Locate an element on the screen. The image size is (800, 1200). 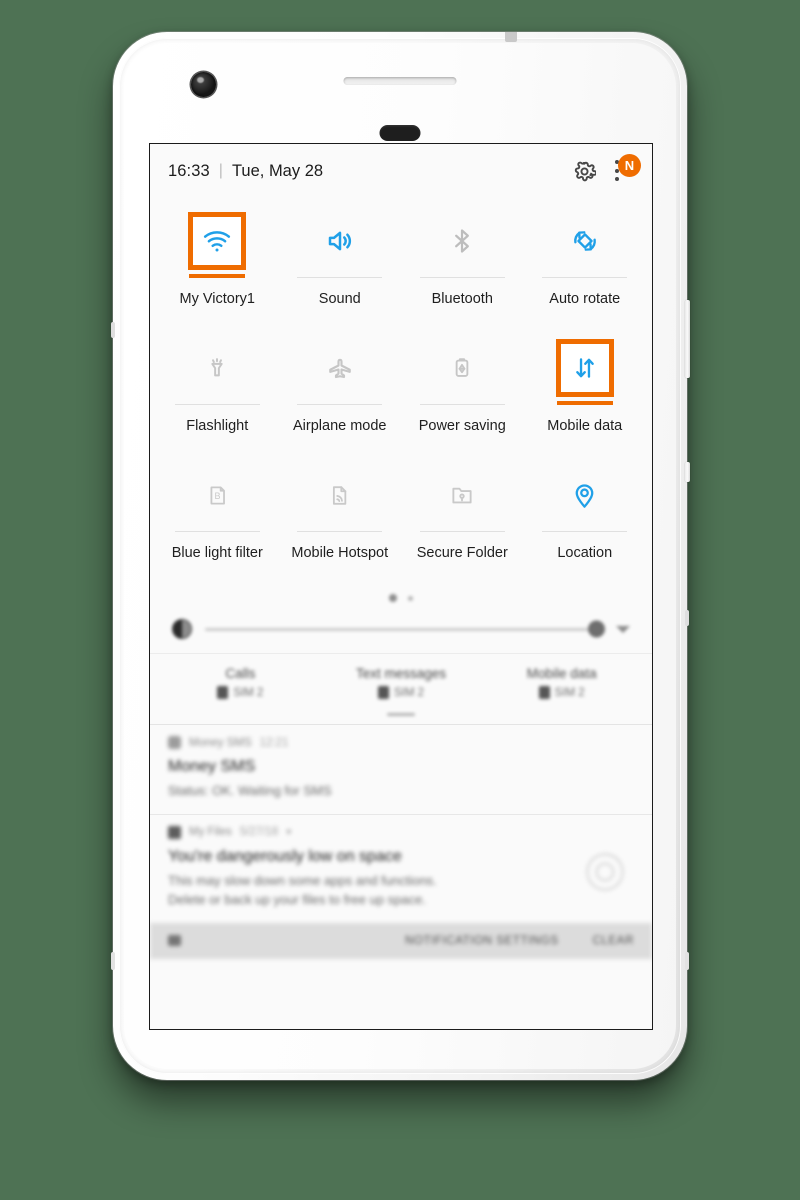
quick-toggle-label: Power saving is located at coordinates (462, 426).